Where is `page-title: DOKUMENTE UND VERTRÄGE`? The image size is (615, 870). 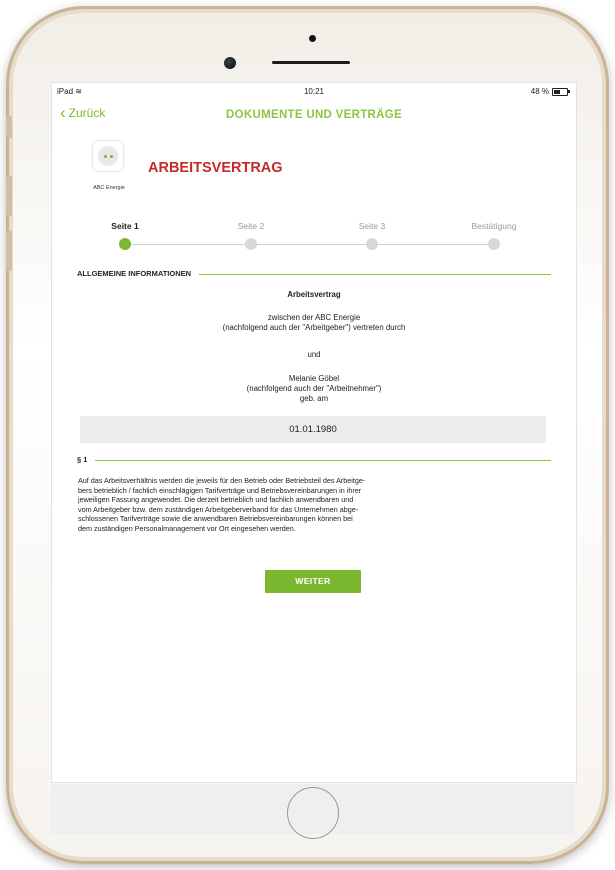
page-title: DOKUMENTE UND VERTRÄGE is located at coordinates (314, 115).